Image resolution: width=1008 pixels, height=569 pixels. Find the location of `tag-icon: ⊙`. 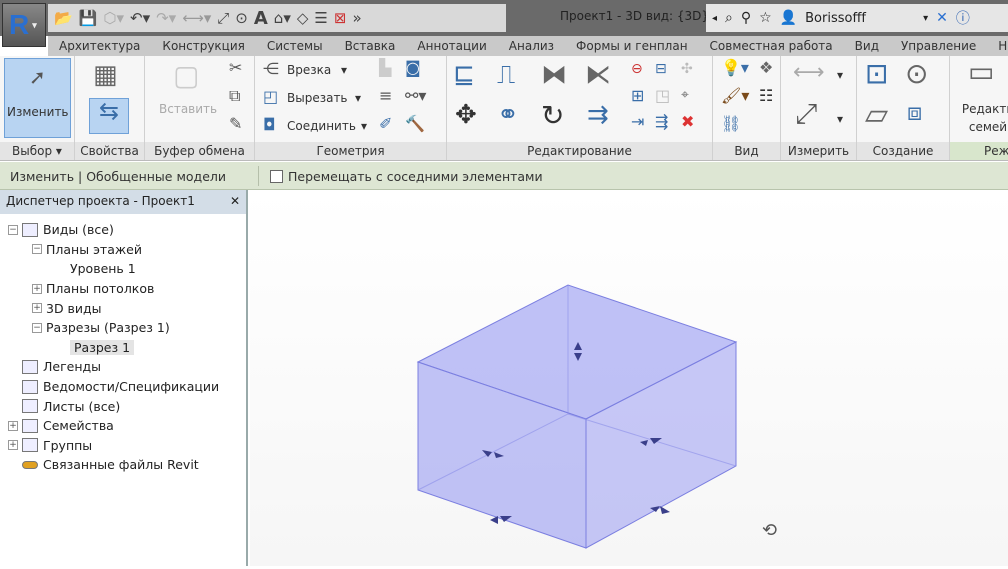

tag-icon: ⊙ is located at coordinates (241, 18).